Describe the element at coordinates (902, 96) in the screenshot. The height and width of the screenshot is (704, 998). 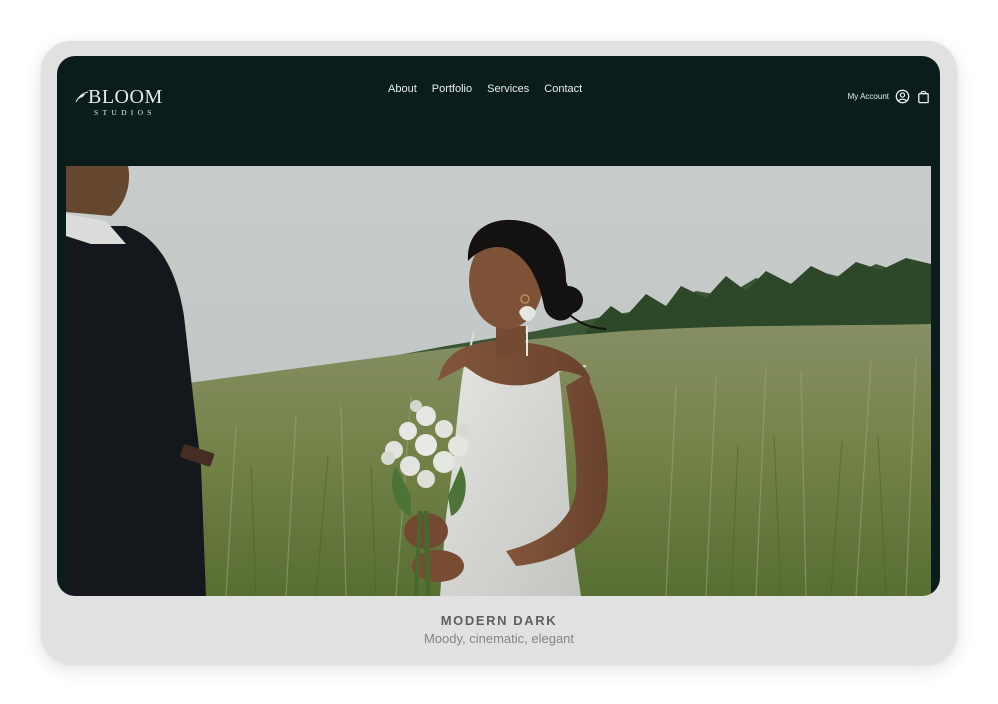
I see `user-circle-icon` at that location.